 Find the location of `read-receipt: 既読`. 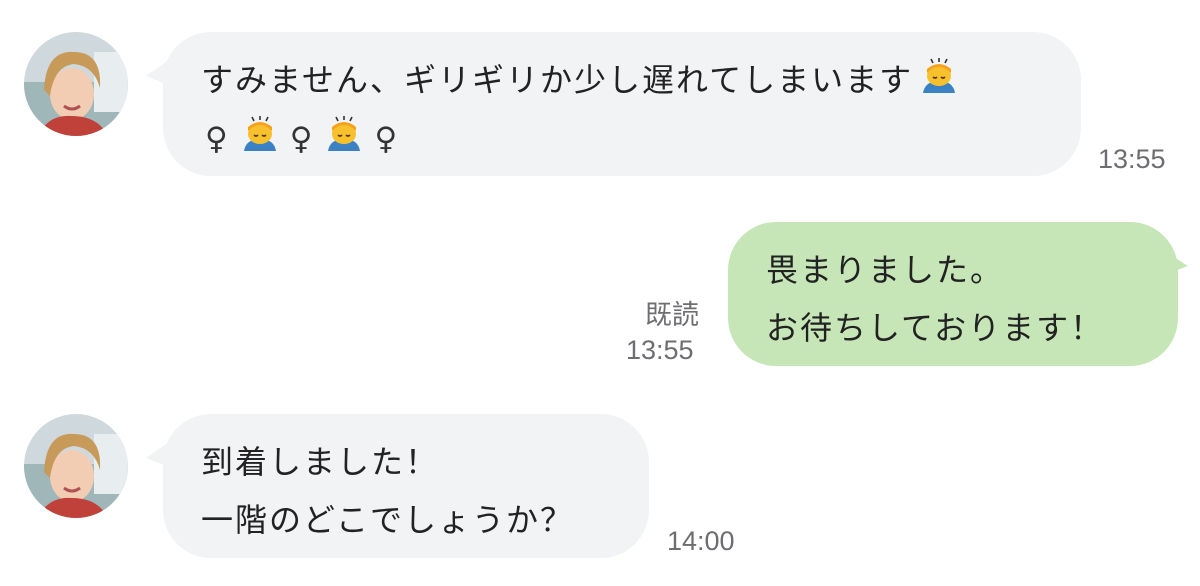

read-receipt: 既読 is located at coordinates (672, 315).